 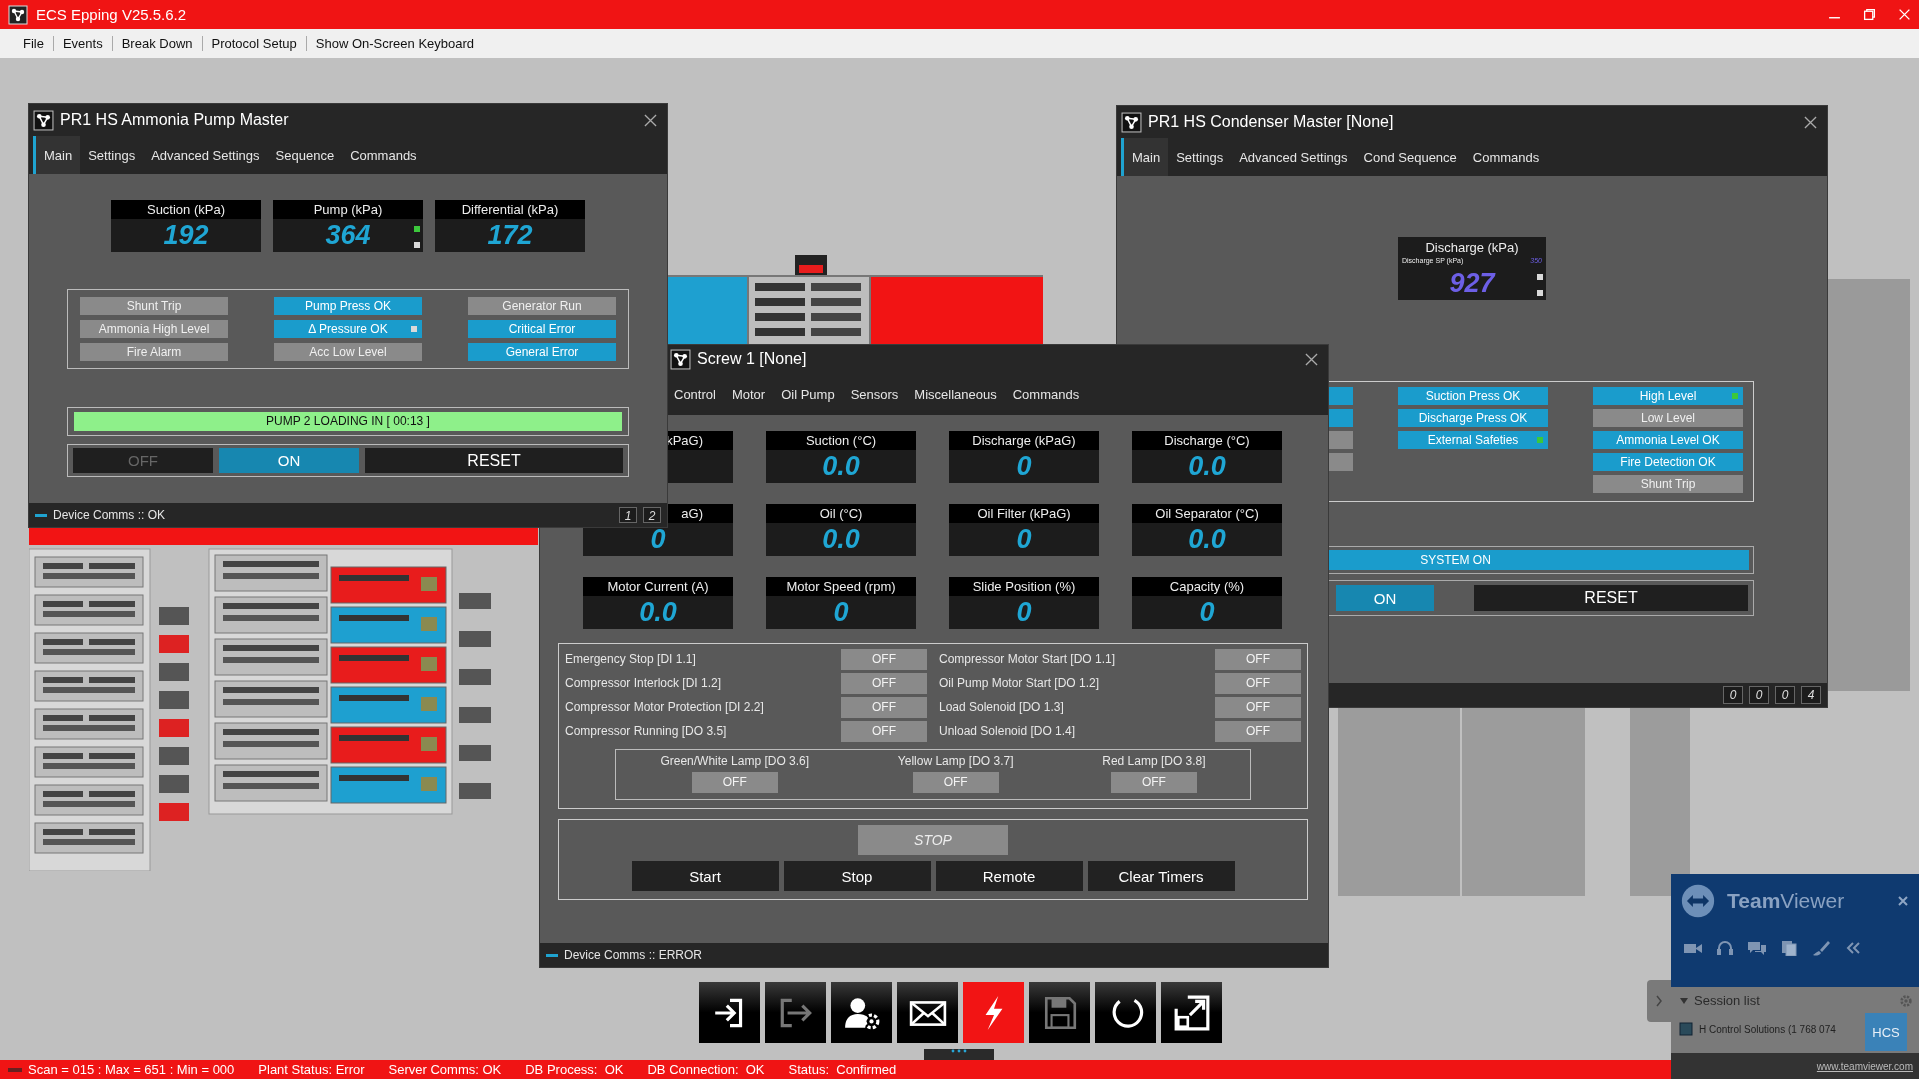 What do you see at coordinates (154, 329) in the screenshot?
I see `status-indicator: Ammonia High Level` at bounding box center [154, 329].